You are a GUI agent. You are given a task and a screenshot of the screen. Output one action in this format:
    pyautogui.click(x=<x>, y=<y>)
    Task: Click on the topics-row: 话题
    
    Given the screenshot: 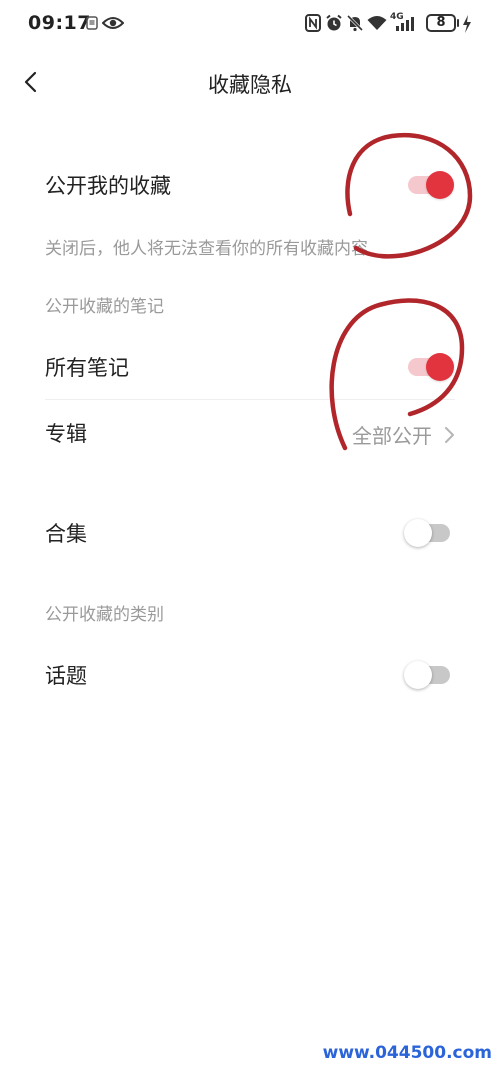 What is the action you would take?
    pyautogui.click(x=250, y=675)
    